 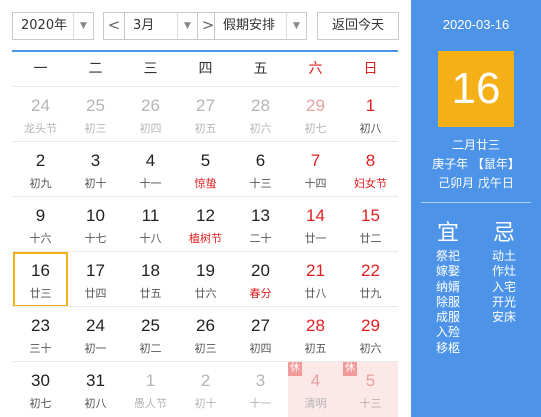 I want to click on day-number: 3, so click(x=260, y=380).